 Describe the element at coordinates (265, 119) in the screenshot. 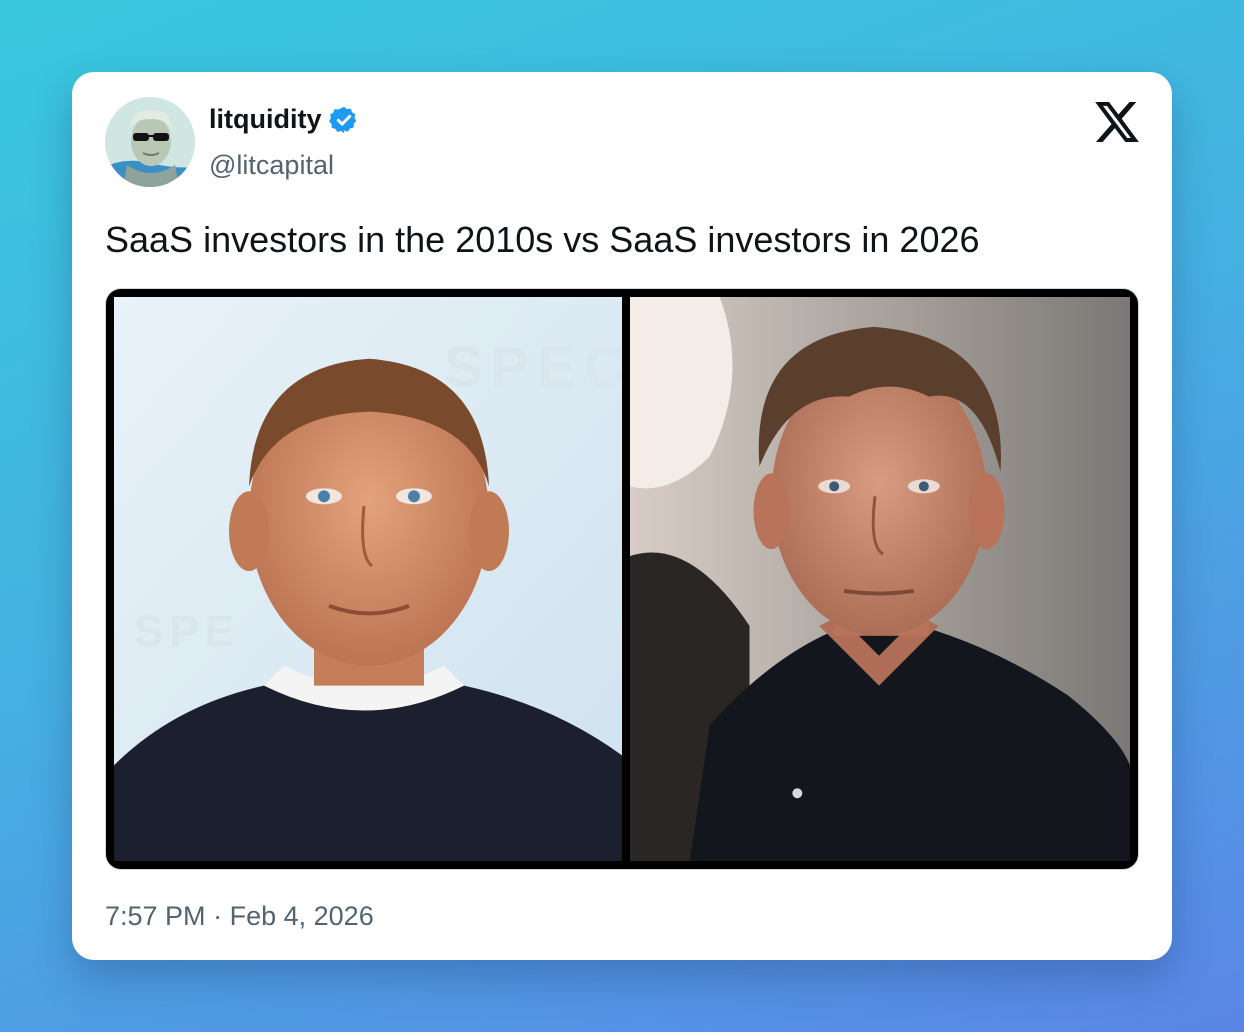

I see `author-display-name: litquidity` at that location.